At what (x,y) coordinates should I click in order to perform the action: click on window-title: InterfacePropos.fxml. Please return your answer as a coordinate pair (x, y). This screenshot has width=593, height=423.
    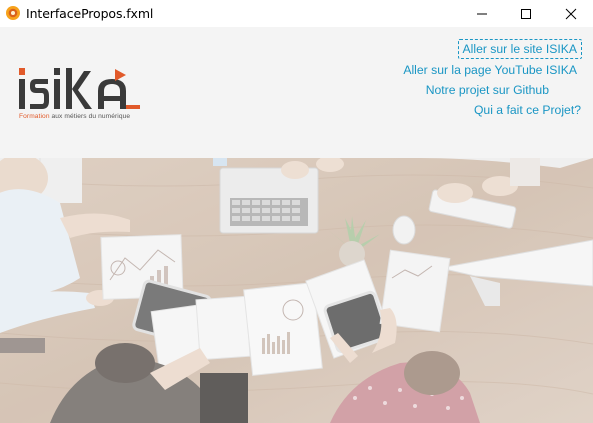
    Looking at the image, I should click on (90, 13).